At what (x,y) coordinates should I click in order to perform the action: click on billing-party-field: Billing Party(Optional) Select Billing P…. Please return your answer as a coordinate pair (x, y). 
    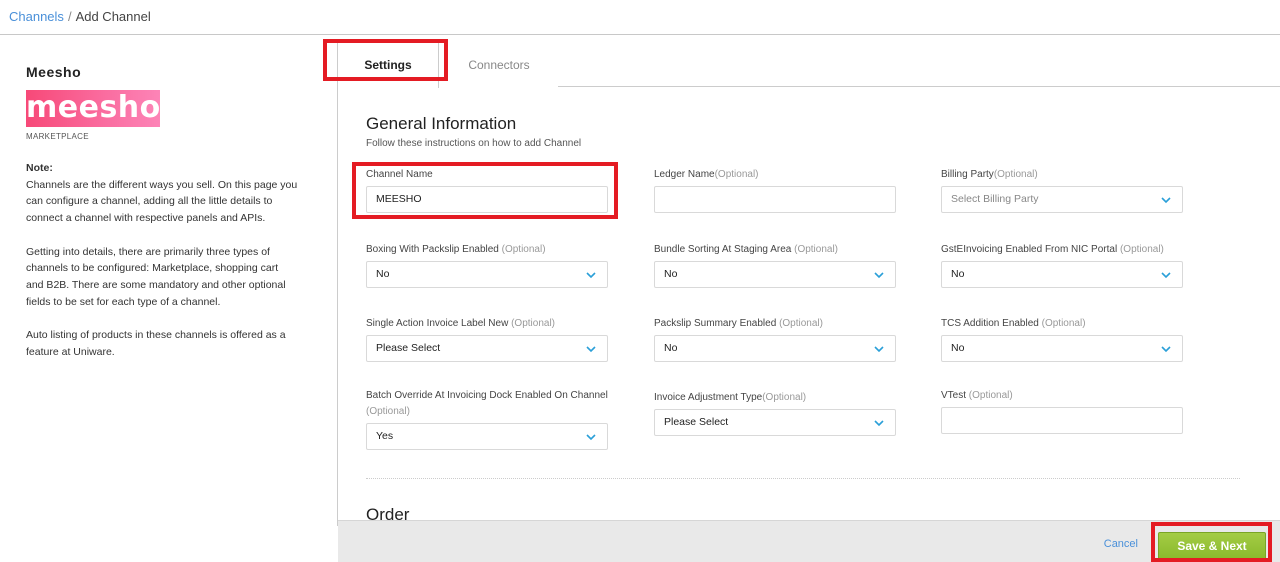
    Looking at the image, I should click on (1062, 190).